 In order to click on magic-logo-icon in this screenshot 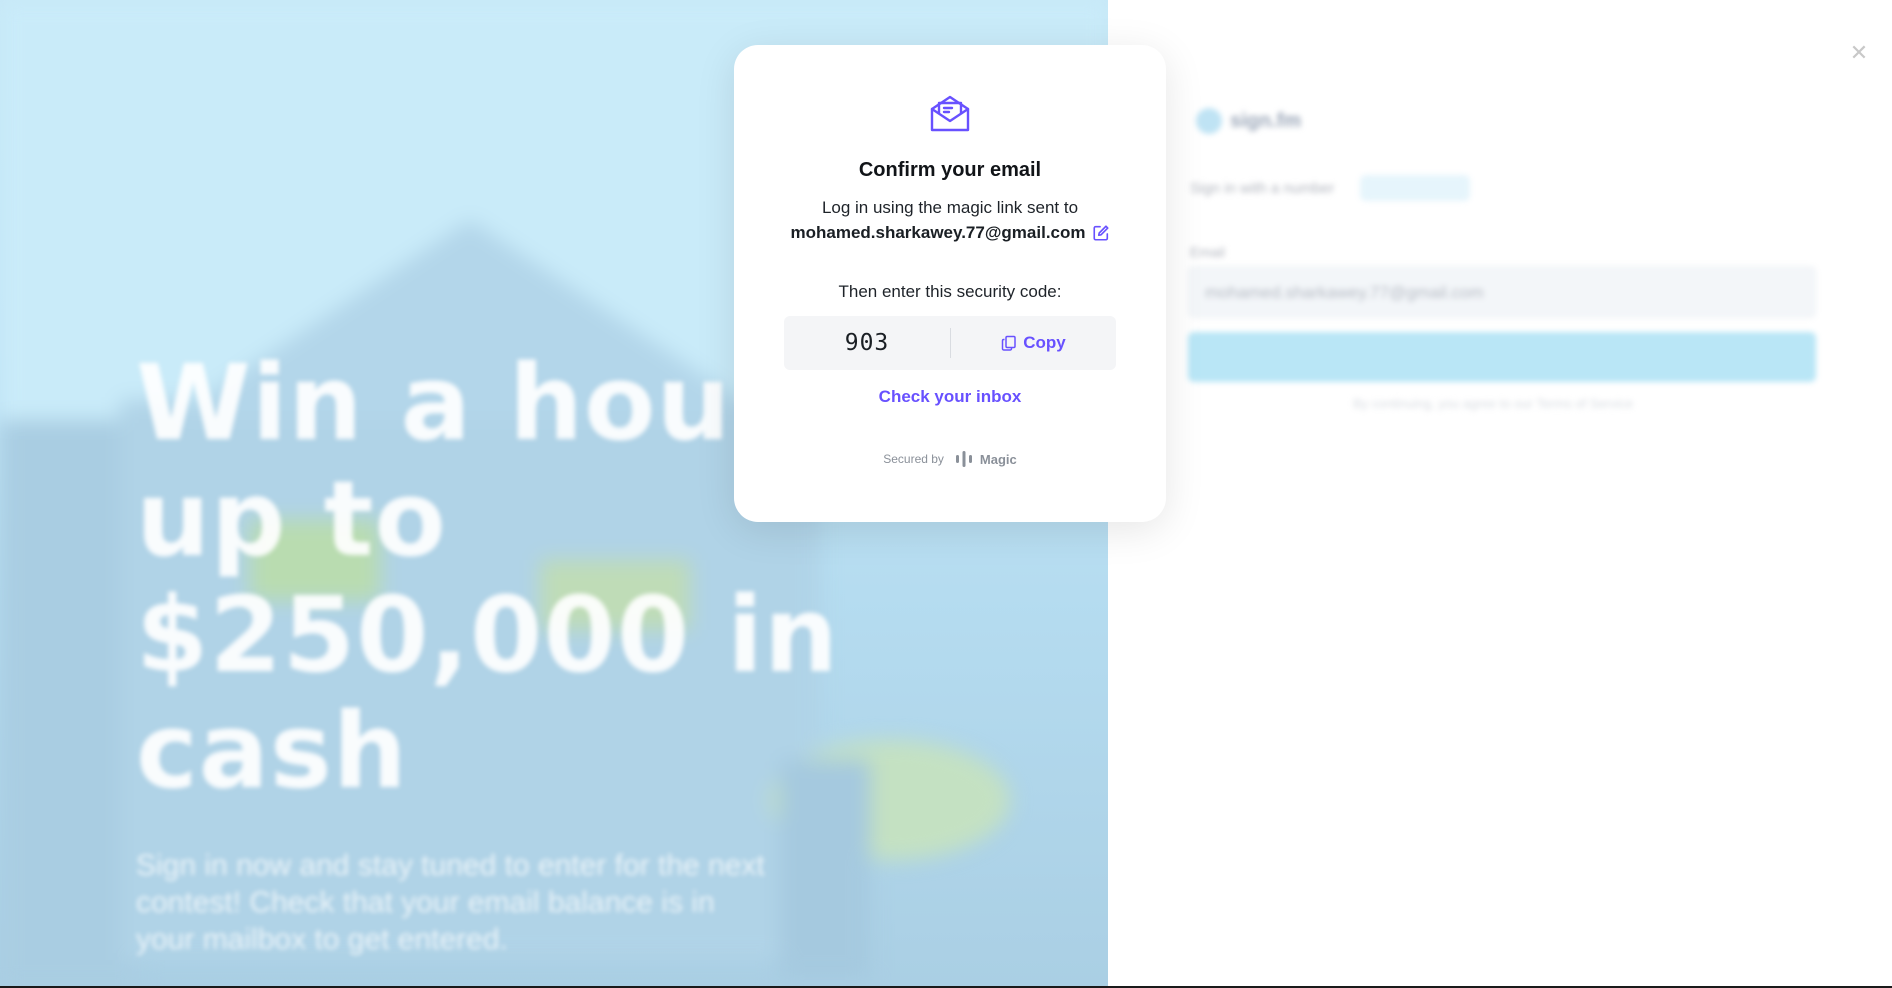, I will do `click(963, 459)`.